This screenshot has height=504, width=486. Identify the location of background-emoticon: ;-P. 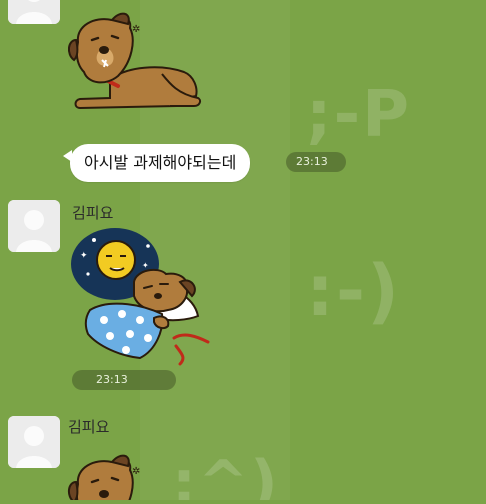
(359, 115).